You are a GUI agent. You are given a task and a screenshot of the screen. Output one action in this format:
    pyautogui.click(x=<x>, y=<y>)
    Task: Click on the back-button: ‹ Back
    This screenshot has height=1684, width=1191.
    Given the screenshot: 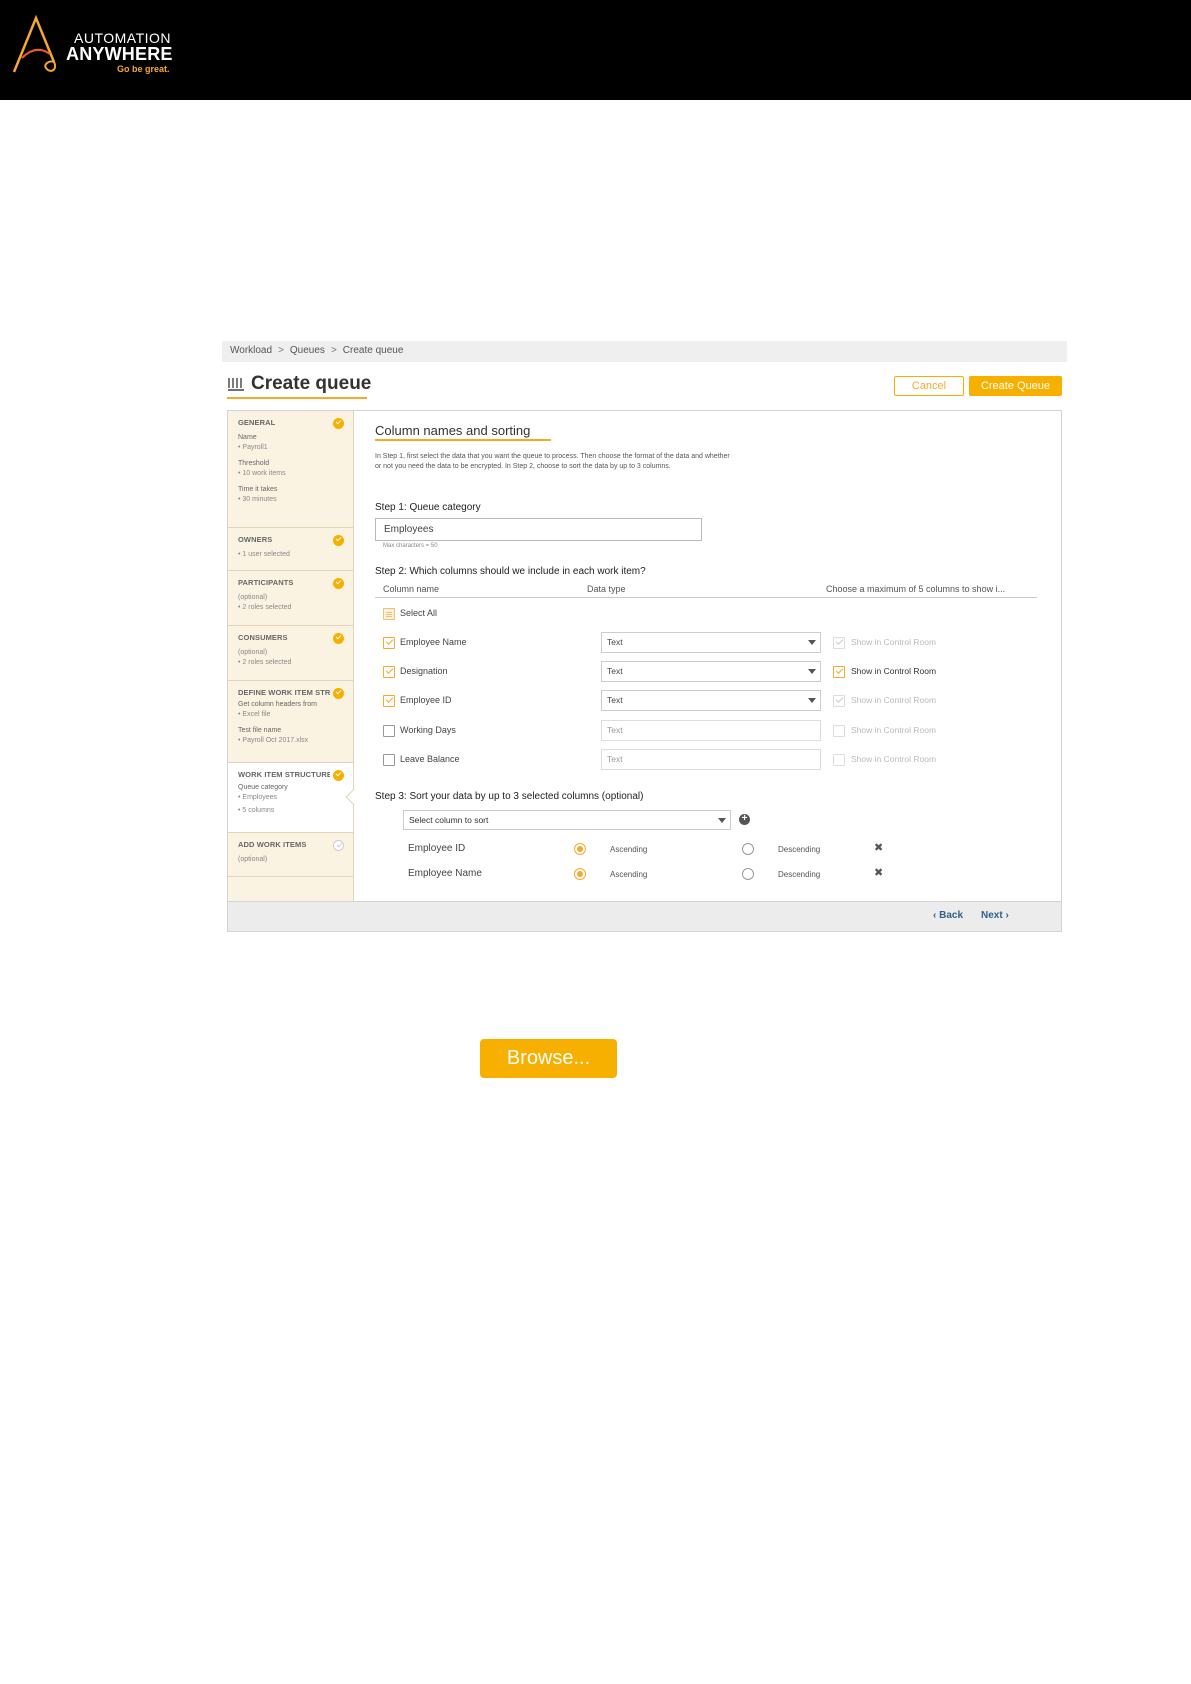 What is the action you would take?
    pyautogui.click(x=948, y=915)
    